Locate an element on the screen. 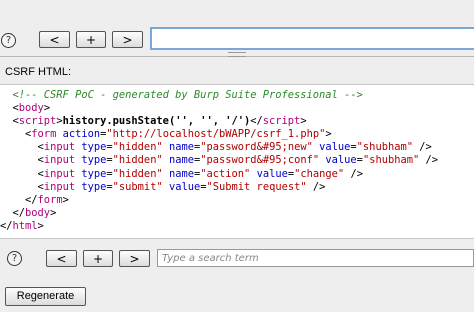  code-token: "action" is located at coordinates (228, 173).